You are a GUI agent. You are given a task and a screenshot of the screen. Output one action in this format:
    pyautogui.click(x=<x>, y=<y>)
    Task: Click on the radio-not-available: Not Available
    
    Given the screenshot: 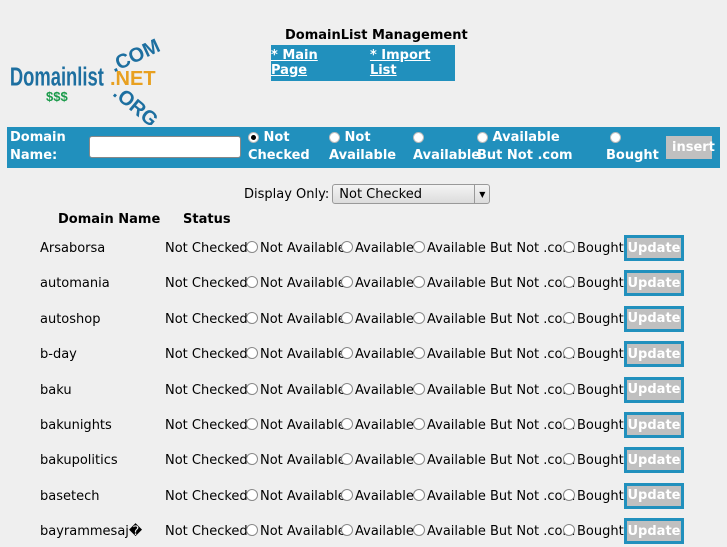 What is the action you would take?
    pyautogui.click(x=364, y=147)
    